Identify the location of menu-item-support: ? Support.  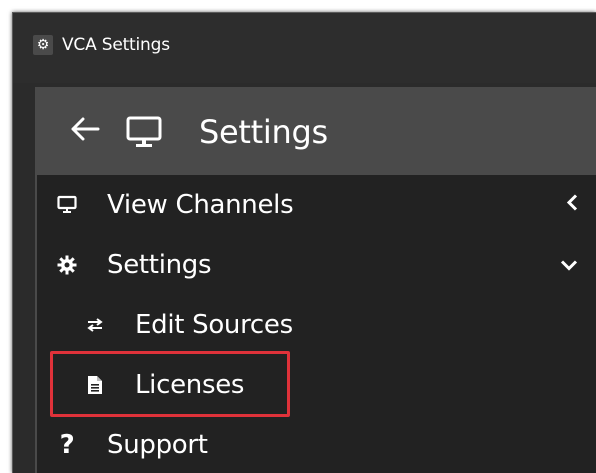
(316, 444).